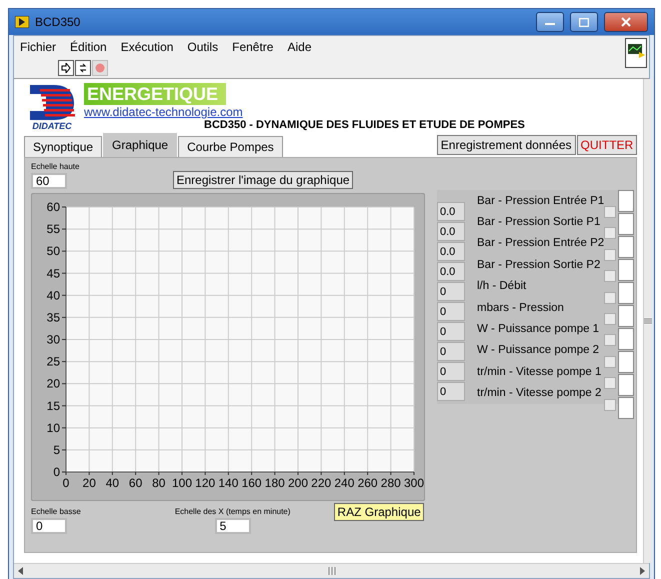 The image size is (661, 579). What do you see at coordinates (263, 180) in the screenshot?
I see `save-image-button: Enregistrer l'image du graphique` at bounding box center [263, 180].